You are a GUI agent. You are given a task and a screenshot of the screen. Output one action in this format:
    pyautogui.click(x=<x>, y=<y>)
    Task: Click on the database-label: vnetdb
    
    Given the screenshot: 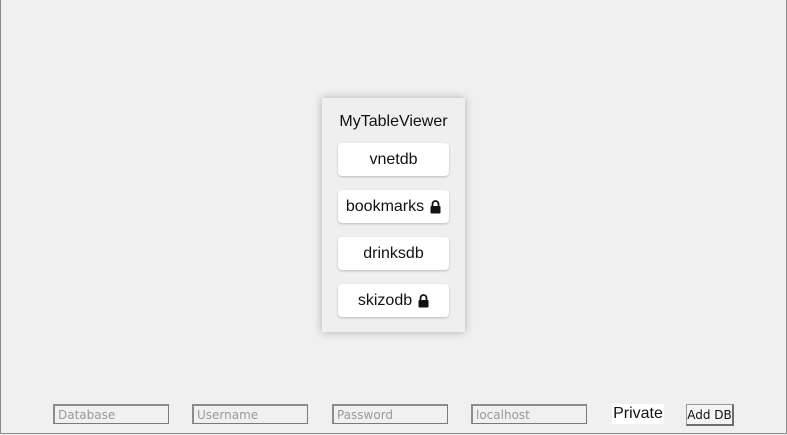 What is the action you would take?
    pyautogui.click(x=393, y=159)
    